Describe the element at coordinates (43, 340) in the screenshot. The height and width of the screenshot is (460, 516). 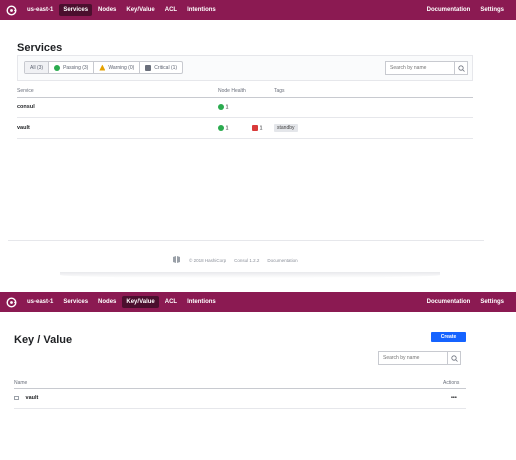
I see `page-title: Key / Value` at that location.